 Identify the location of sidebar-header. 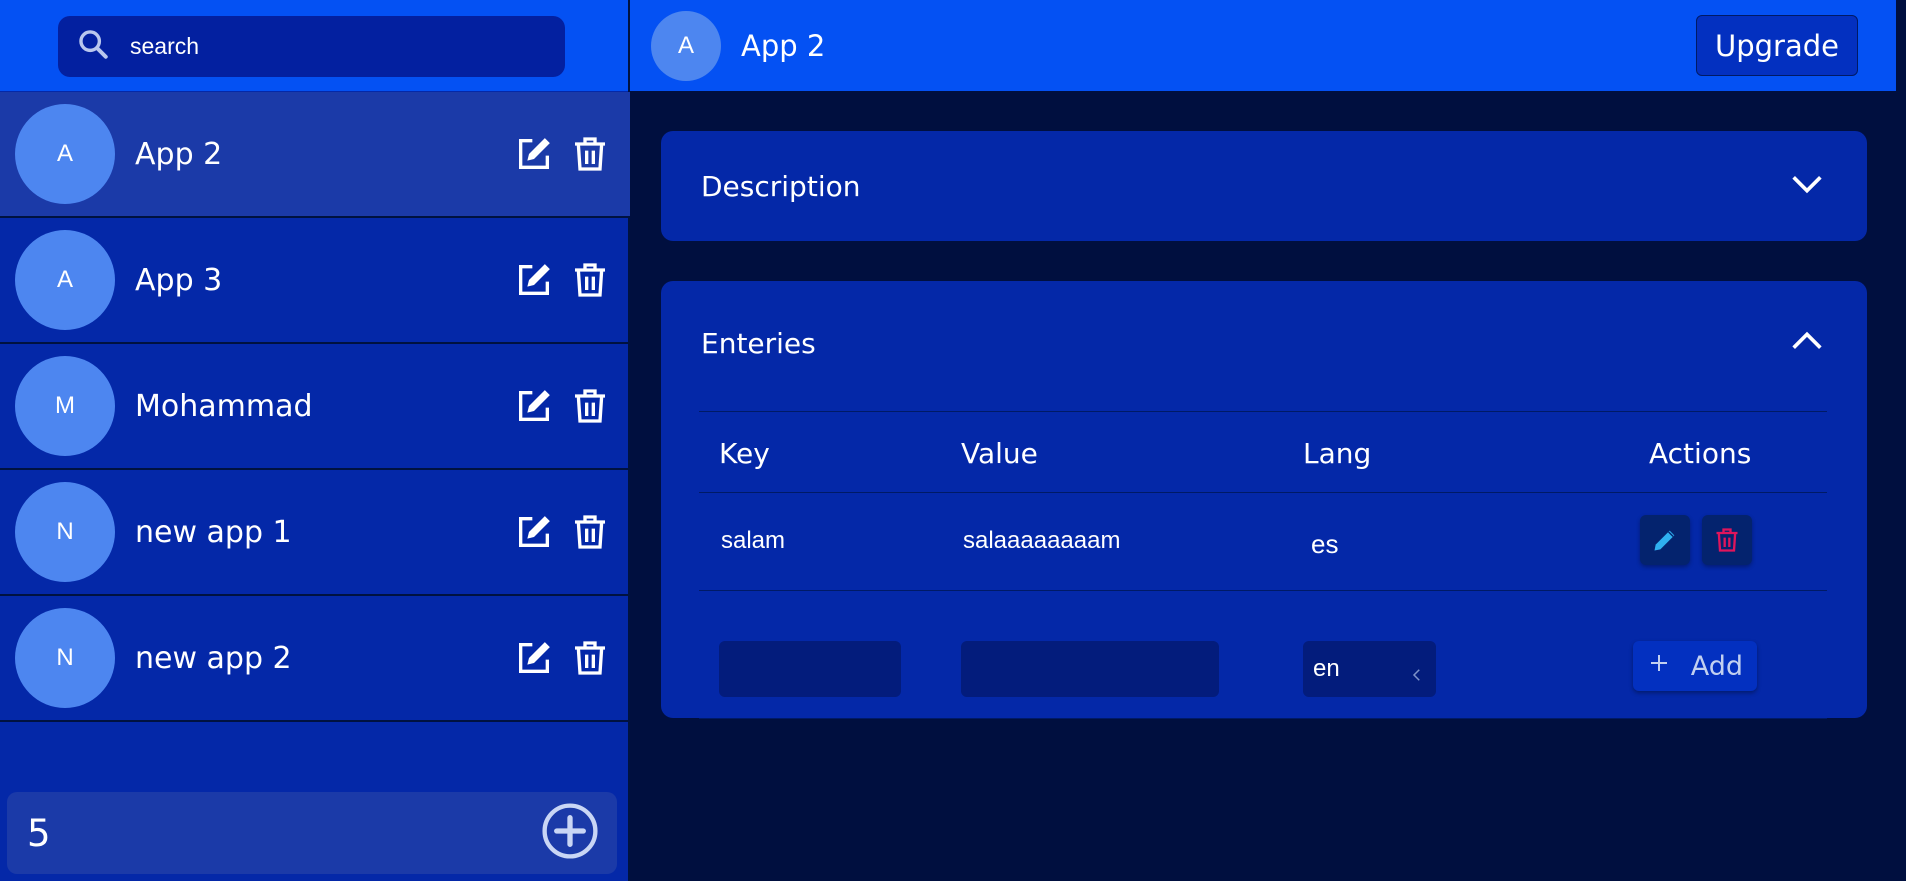
(314, 45).